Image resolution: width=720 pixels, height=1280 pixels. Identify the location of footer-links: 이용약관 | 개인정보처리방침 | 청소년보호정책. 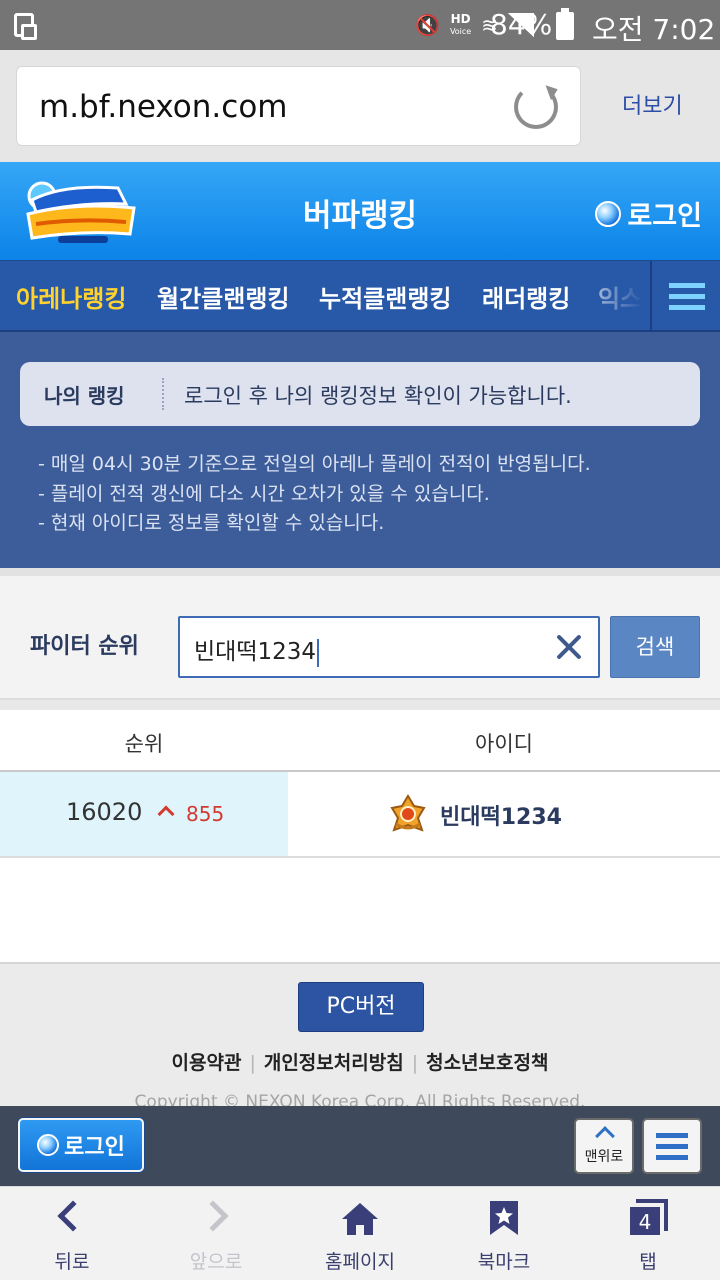
(360, 1061).